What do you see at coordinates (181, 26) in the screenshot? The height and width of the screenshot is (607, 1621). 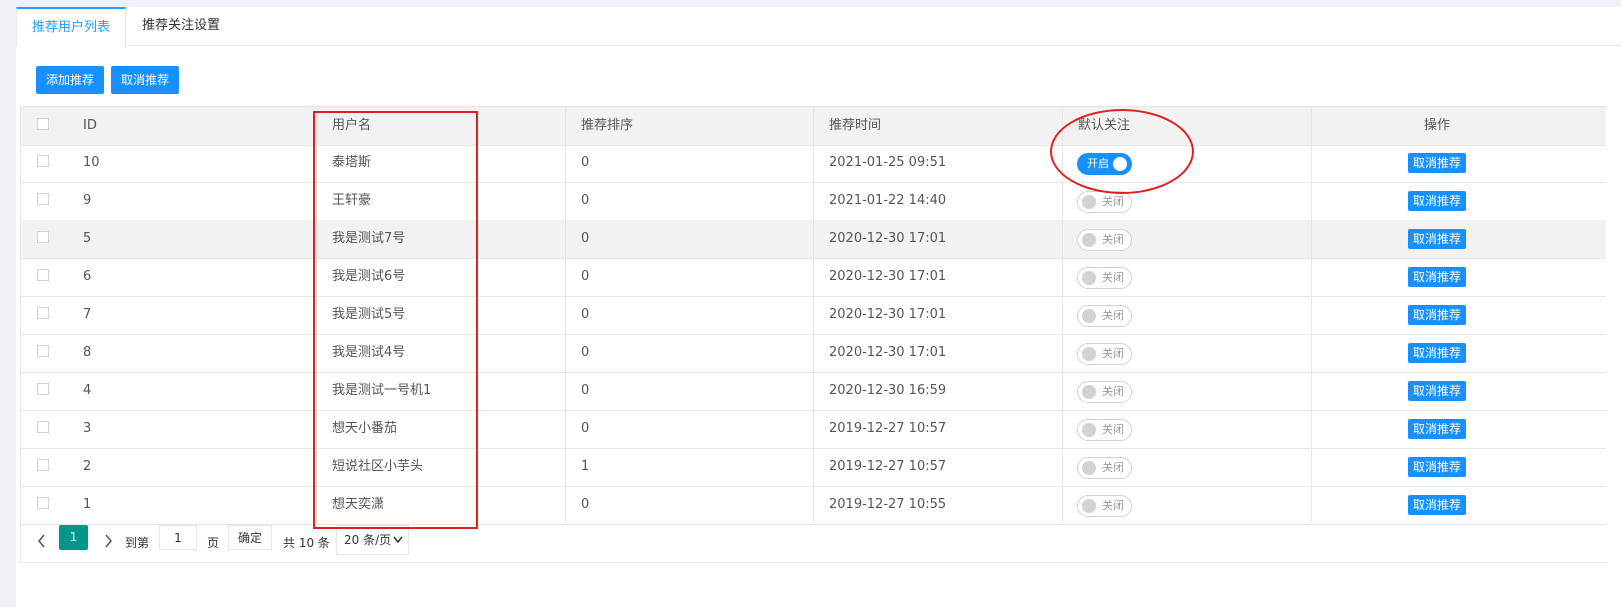 I see `tab-recommend-settings: 推荐关注设置` at bounding box center [181, 26].